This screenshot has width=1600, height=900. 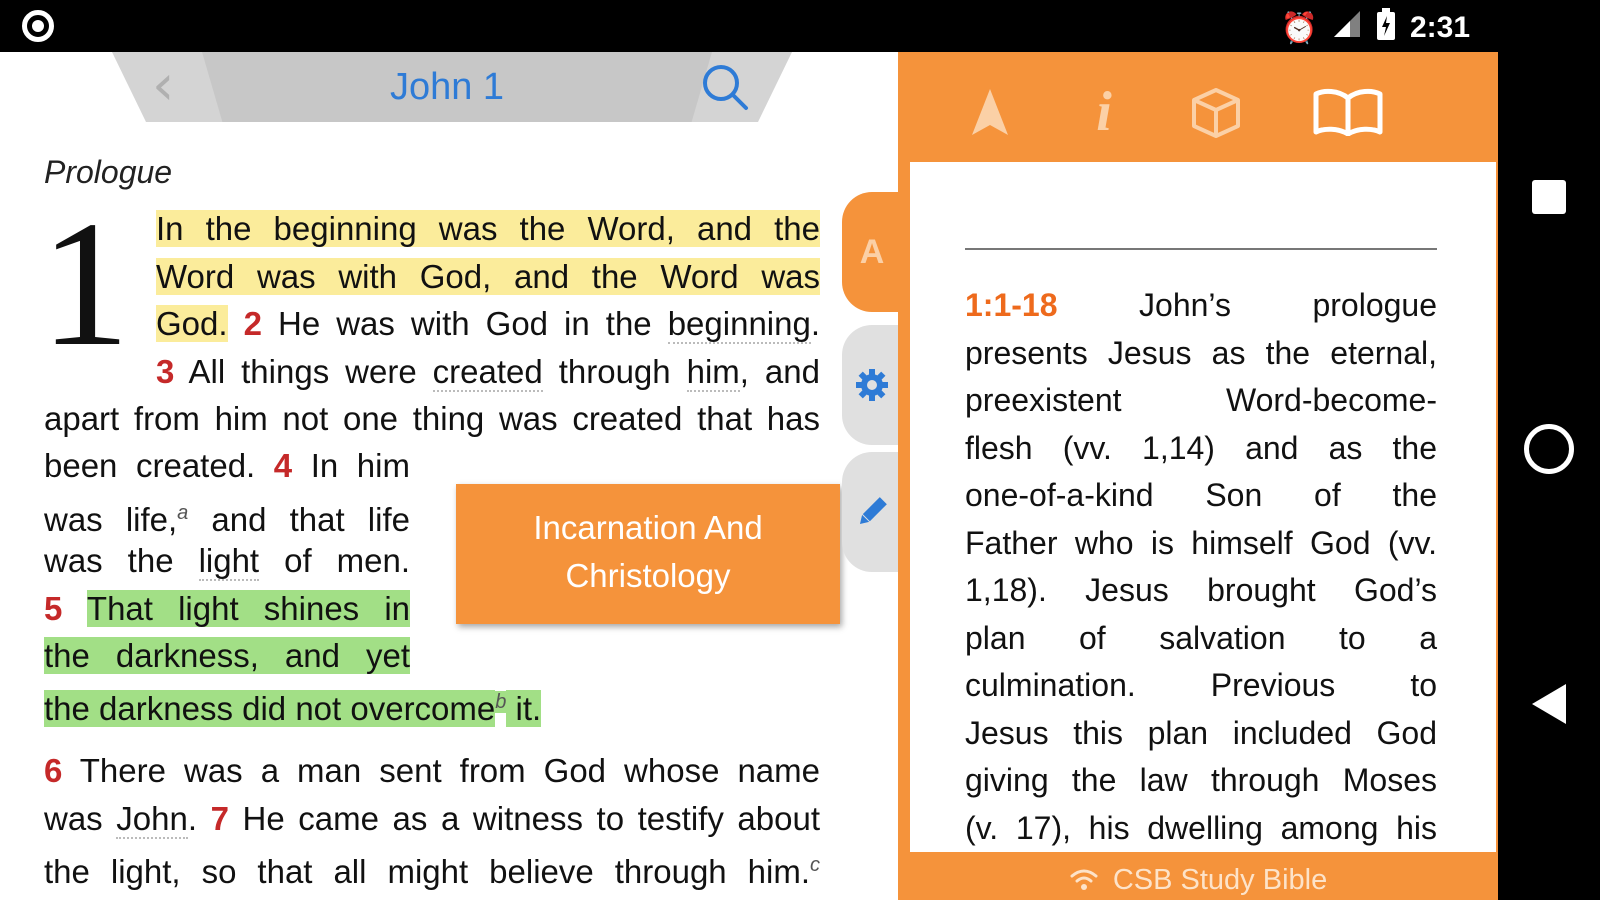 I want to click on linked-word: him, so click(x=713, y=372).